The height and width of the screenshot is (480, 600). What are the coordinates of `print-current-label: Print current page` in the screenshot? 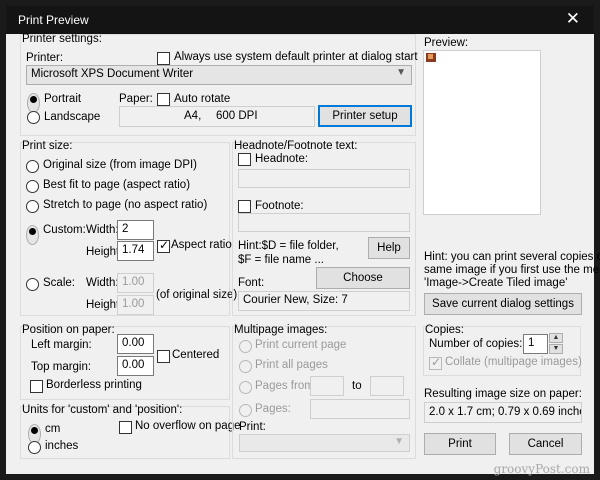 It's located at (301, 345).